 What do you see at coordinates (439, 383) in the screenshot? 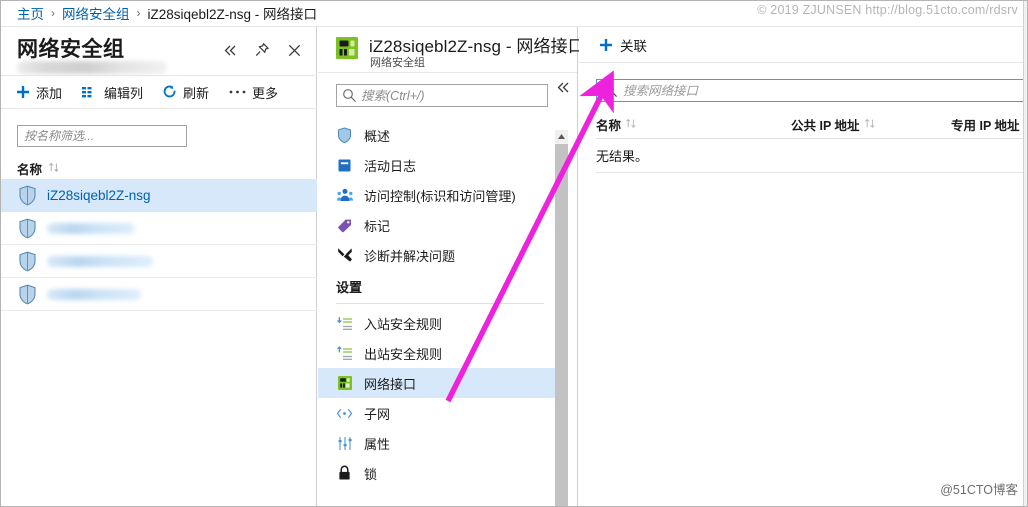
I see `sidebar-item-network-interfaces: 网络接口` at bounding box center [439, 383].